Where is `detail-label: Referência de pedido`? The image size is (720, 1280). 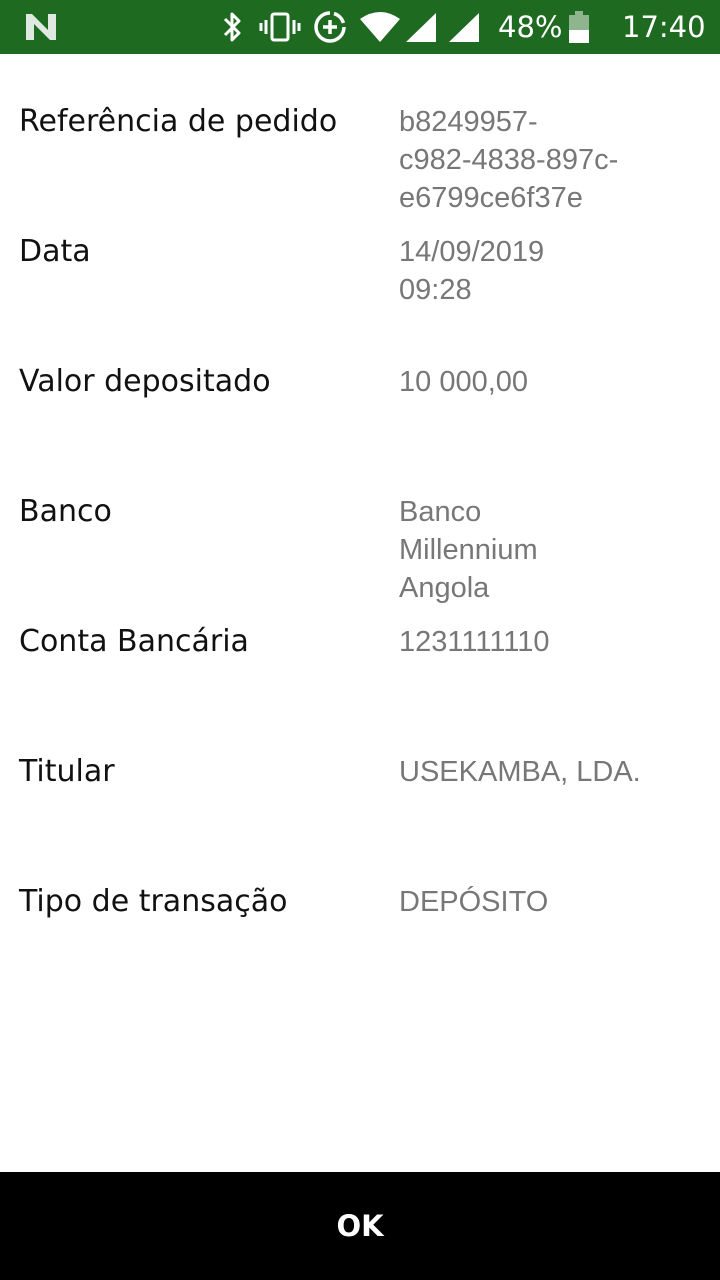
detail-label: Referência de pedido is located at coordinates (178, 121).